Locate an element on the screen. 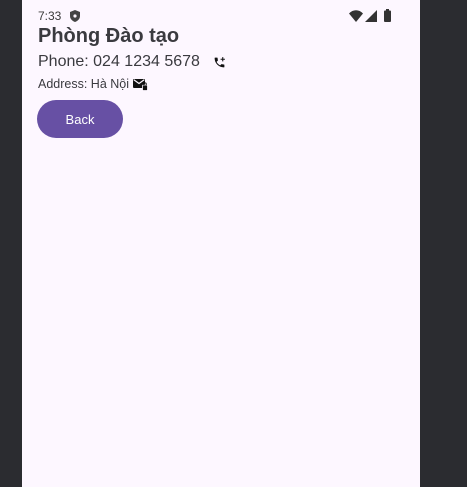  battery-icon is located at coordinates (387, 15).